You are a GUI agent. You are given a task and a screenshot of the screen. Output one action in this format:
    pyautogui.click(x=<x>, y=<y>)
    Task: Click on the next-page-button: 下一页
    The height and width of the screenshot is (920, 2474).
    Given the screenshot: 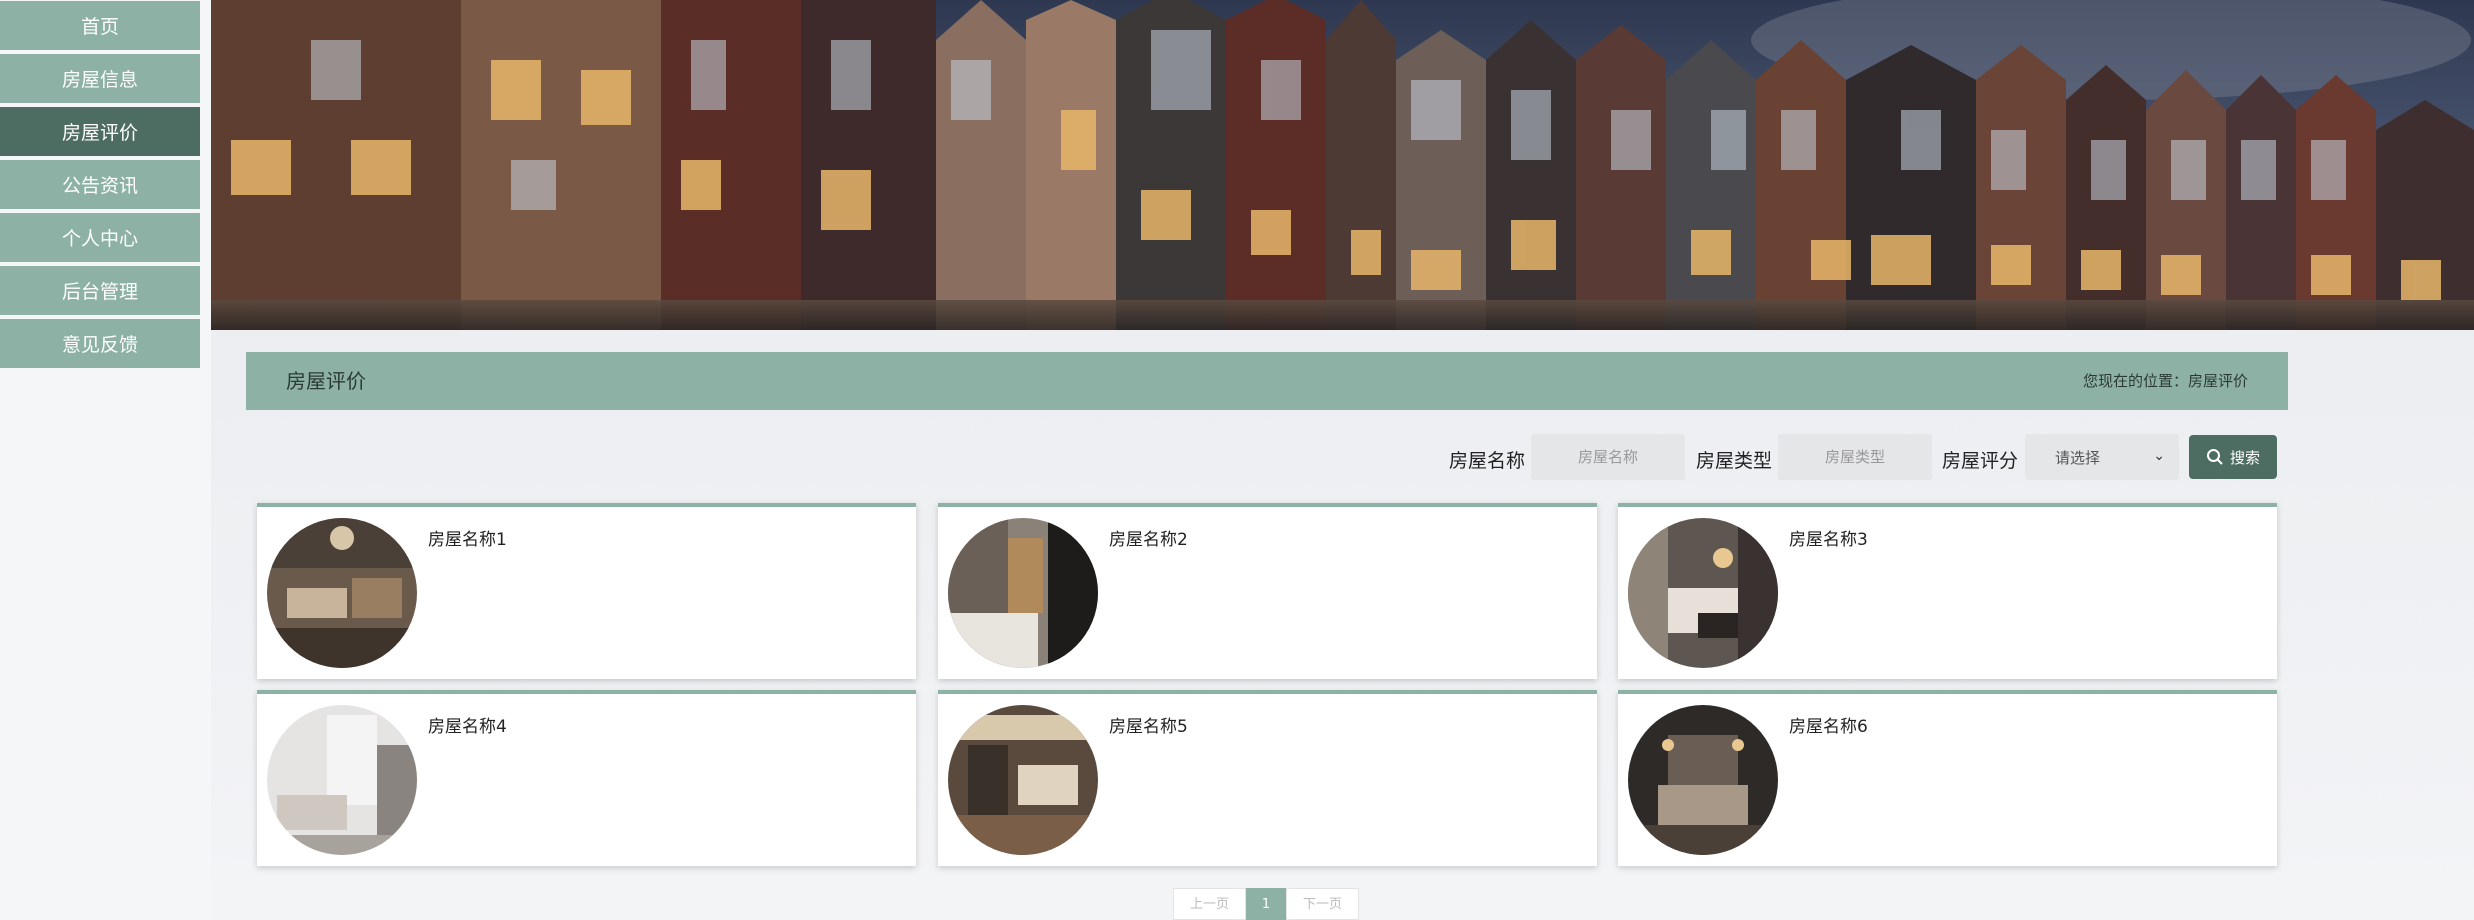 What is the action you would take?
    pyautogui.click(x=1322, y=904)
    